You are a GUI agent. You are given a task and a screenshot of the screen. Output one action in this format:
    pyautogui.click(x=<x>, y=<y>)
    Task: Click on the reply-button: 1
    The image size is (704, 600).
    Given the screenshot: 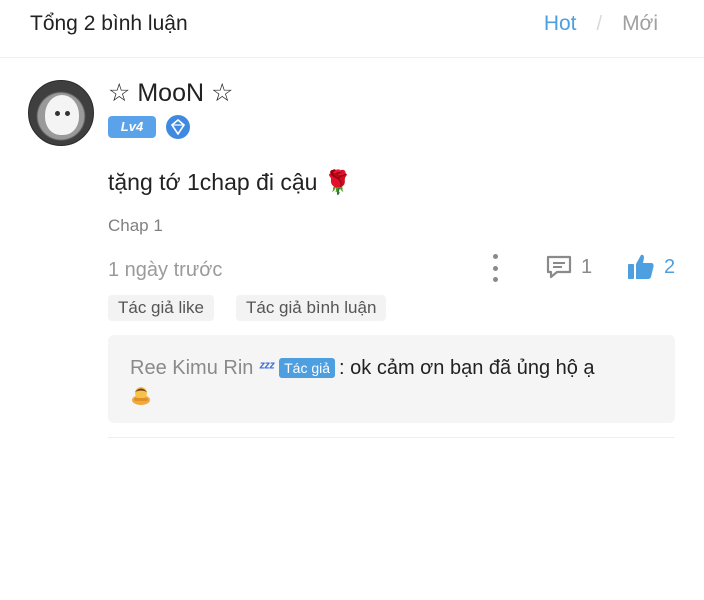 What is the action you would take?
    pyautogui.click(x=568, y=267)
    